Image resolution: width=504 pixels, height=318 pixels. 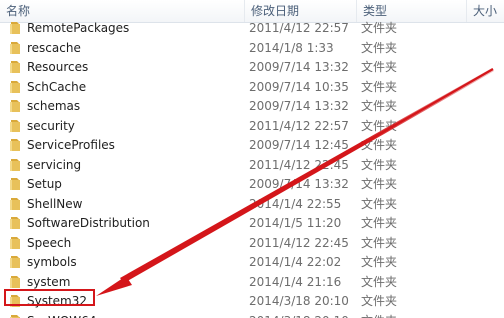 I want to click on list-item: schemas 2009/7/14 13:32 文件夹, so click(x=252, y=106).